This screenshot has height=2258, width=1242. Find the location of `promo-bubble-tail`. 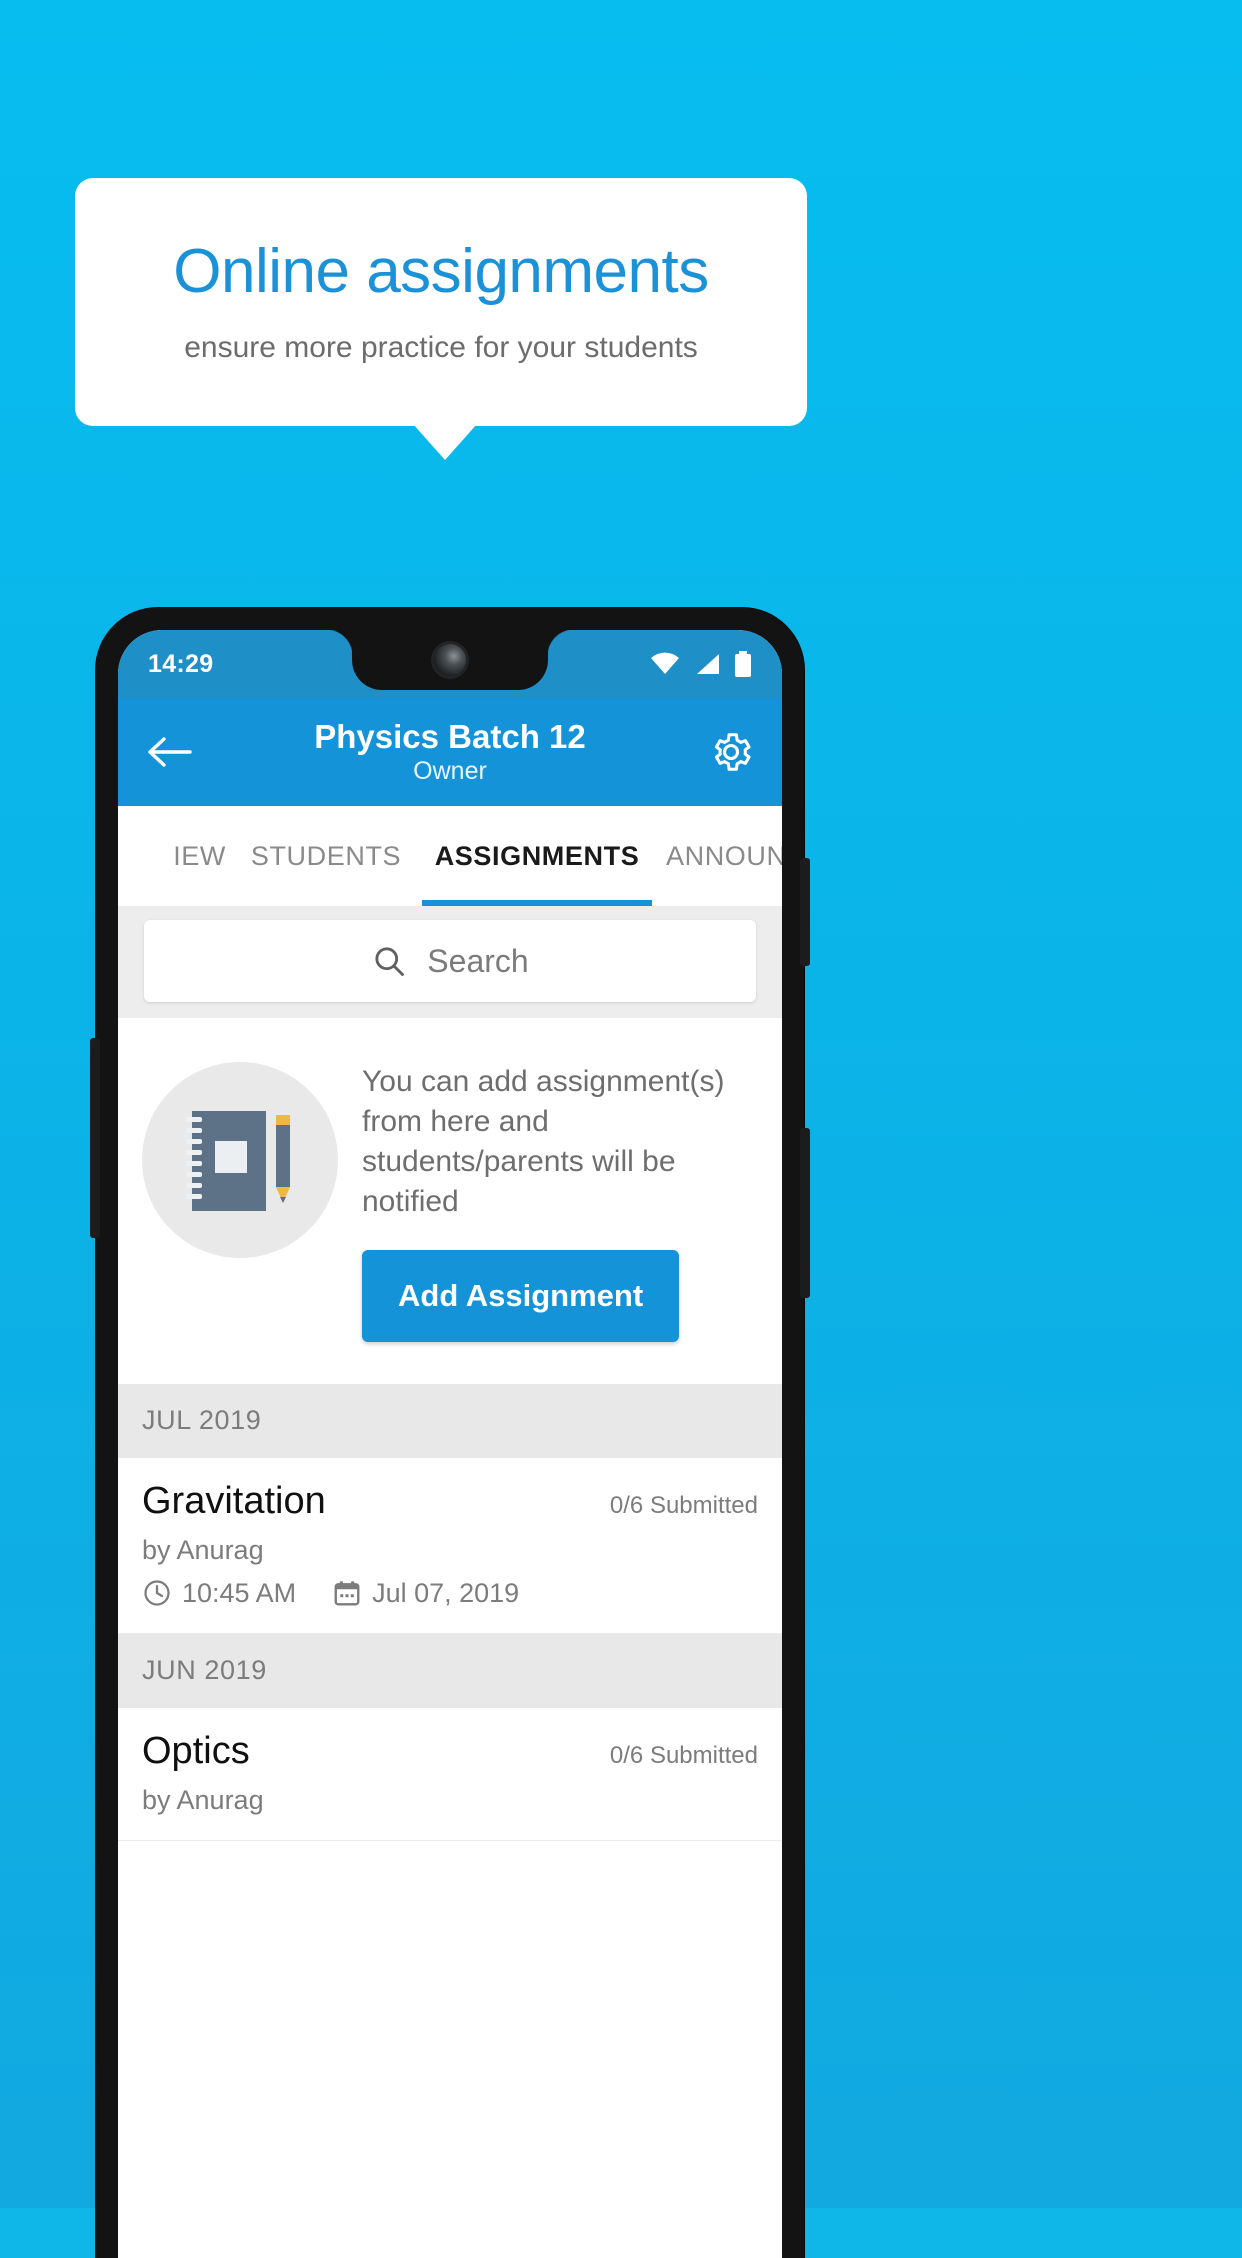

promo-bubble-tail is located at coordinates (445, 442).